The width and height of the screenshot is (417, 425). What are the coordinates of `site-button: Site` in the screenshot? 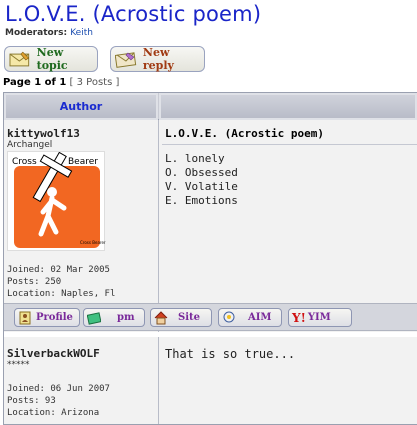 It's located at (181, 317).